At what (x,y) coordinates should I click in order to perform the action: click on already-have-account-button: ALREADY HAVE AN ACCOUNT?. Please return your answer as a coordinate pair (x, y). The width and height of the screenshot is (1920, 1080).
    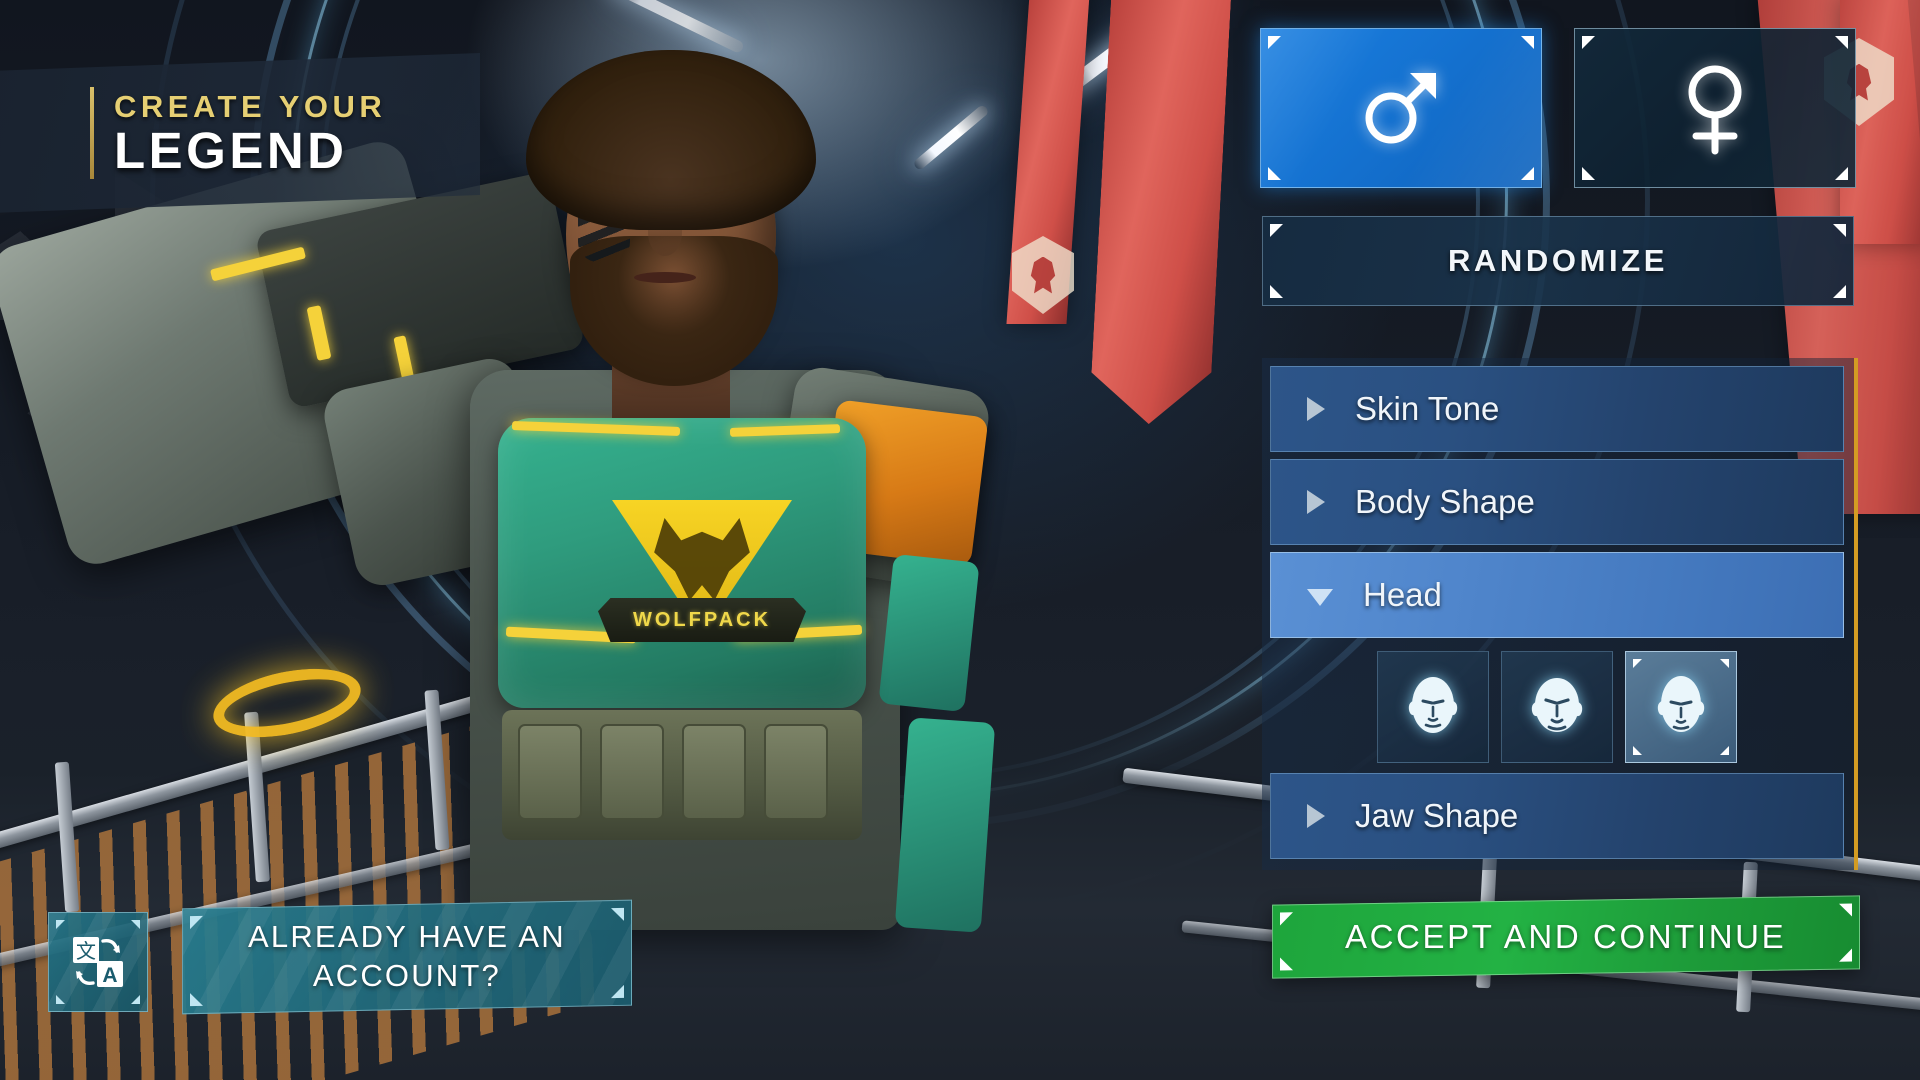
    Looking at the image, I should click on (407, 957).